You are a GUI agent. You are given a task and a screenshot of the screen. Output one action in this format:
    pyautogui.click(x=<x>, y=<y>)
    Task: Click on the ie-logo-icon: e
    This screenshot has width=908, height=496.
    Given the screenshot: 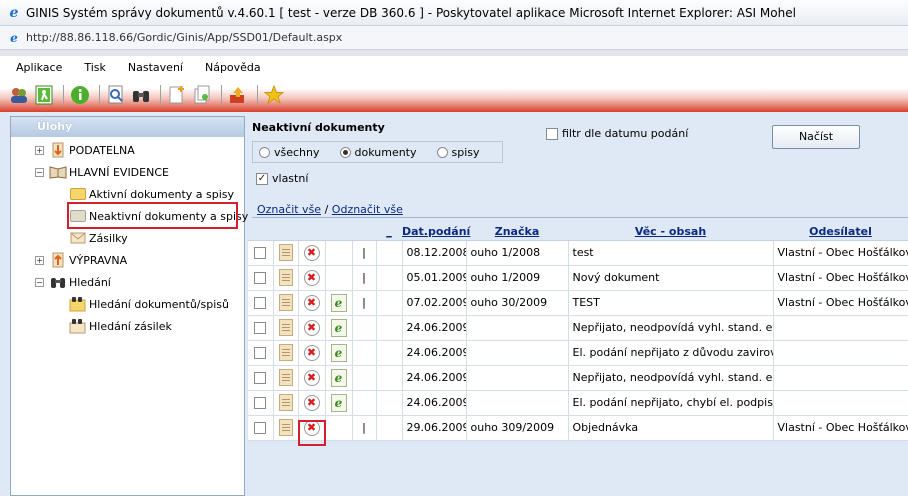 What is the action you would take?
    pyautogui.click(x=14, y=12)
    